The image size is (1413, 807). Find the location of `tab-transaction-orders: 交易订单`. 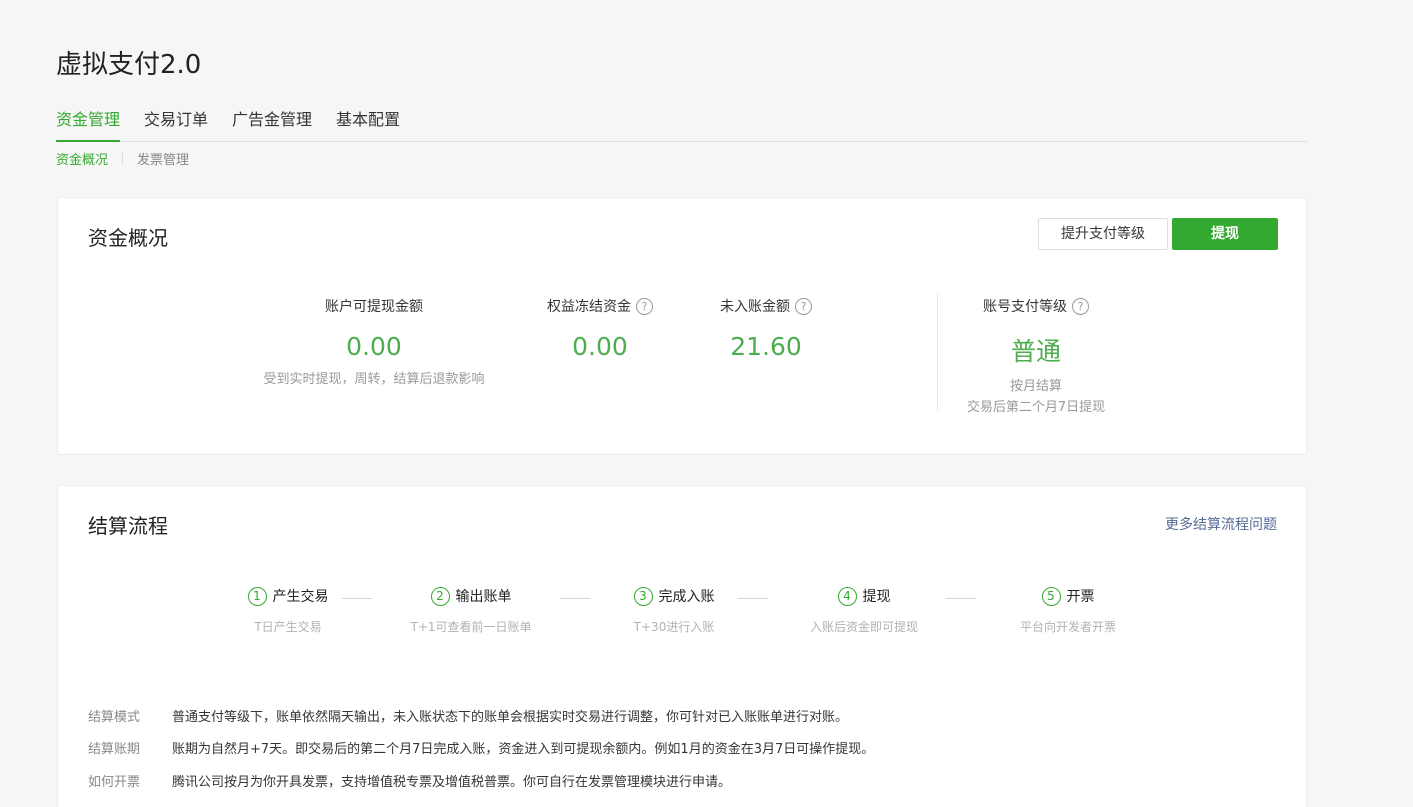

tab-transaction-orders: 交易订单 is located at coordinates (176, 125).